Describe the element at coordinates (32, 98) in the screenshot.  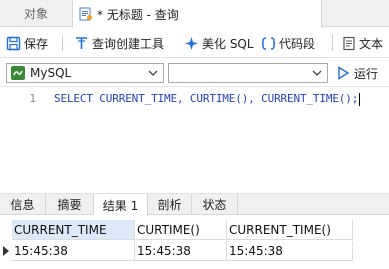
I see `line-number: 1` at that location.